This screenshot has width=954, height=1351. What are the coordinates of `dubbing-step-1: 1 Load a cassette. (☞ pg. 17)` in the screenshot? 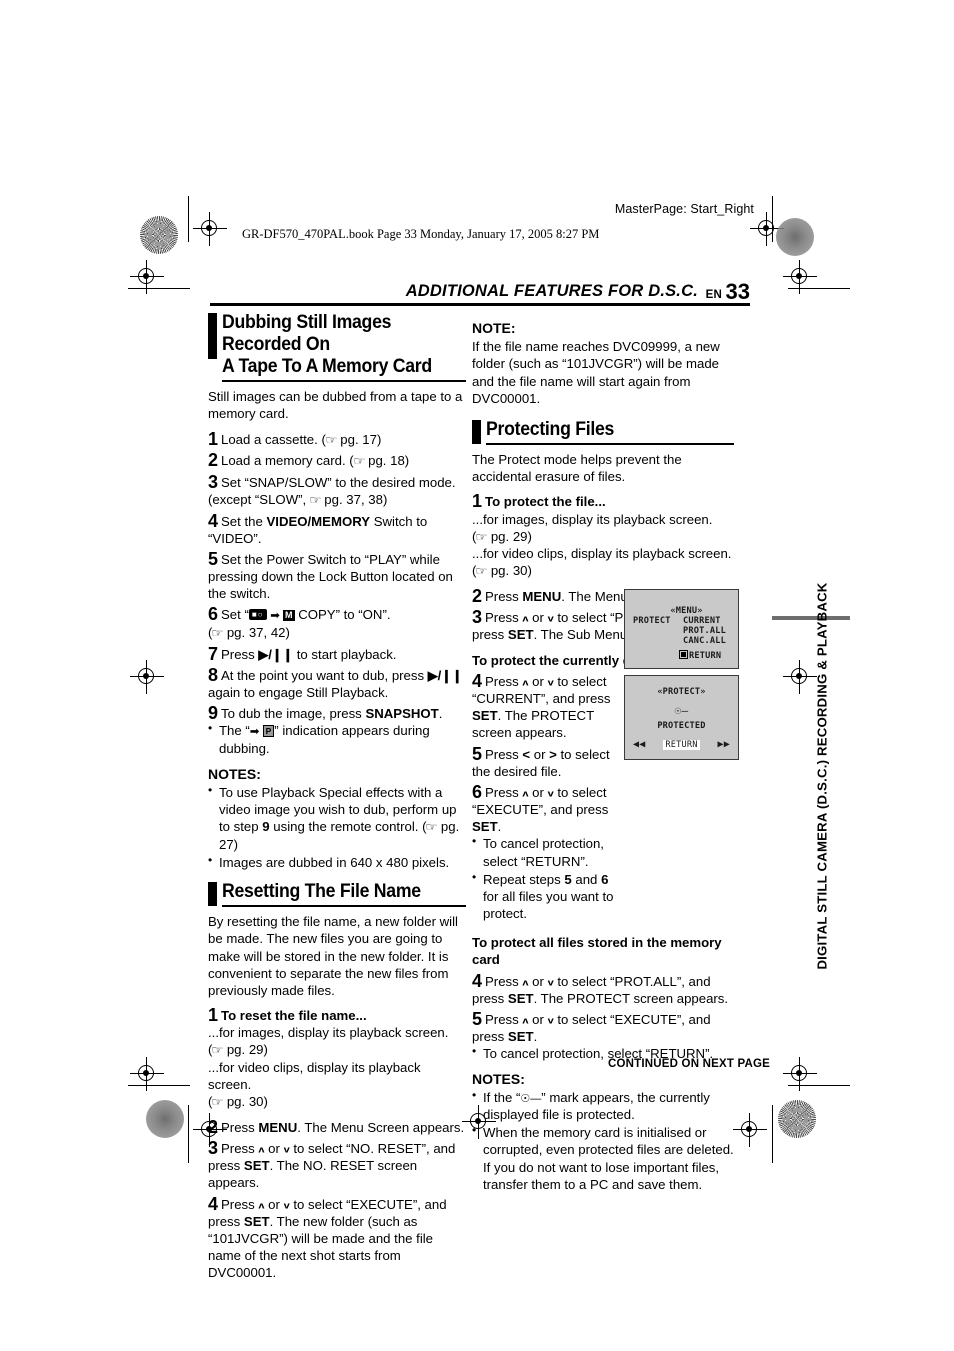 It's located at (295, 438).